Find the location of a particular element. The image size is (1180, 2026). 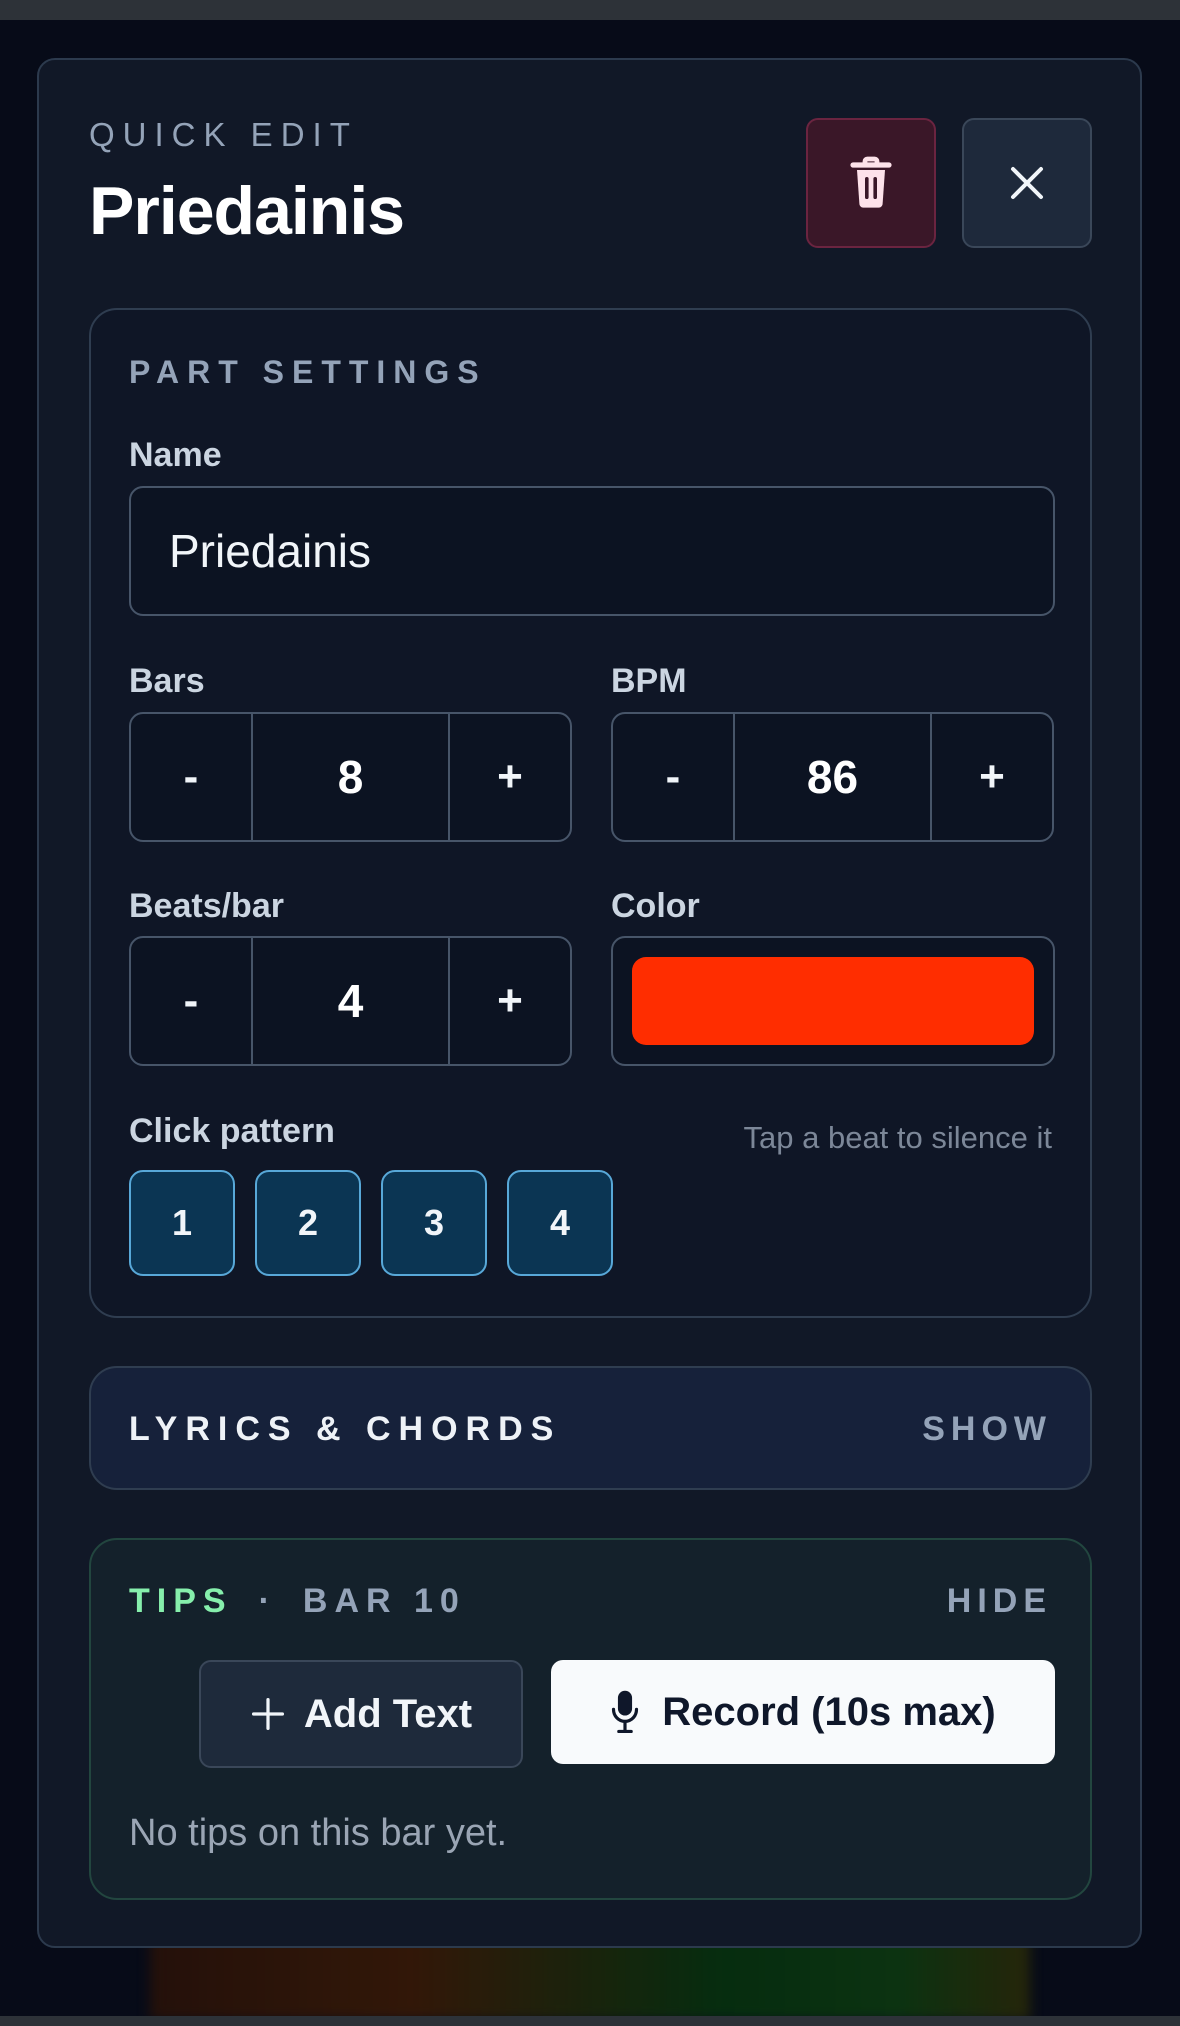

lyrics-show-toggle: SHOW is located at coordinates (987, 1429).